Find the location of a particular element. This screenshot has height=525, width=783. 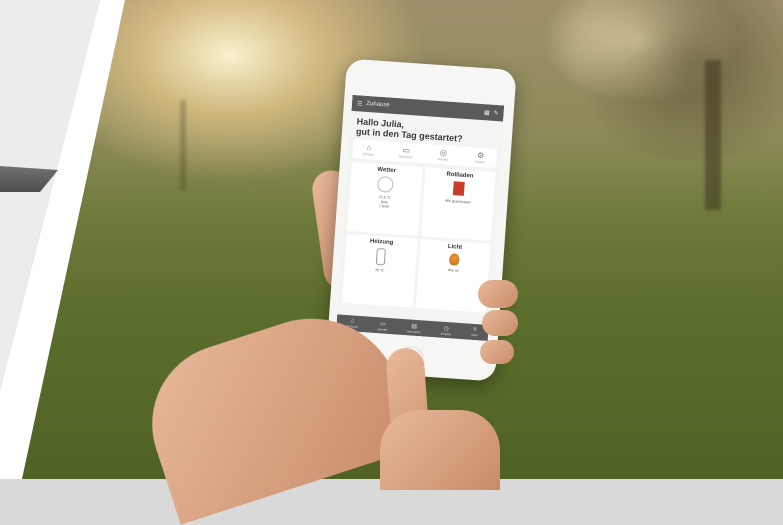

nav-item-devices: ▭ Geräte is located at coordinates (382, 326).